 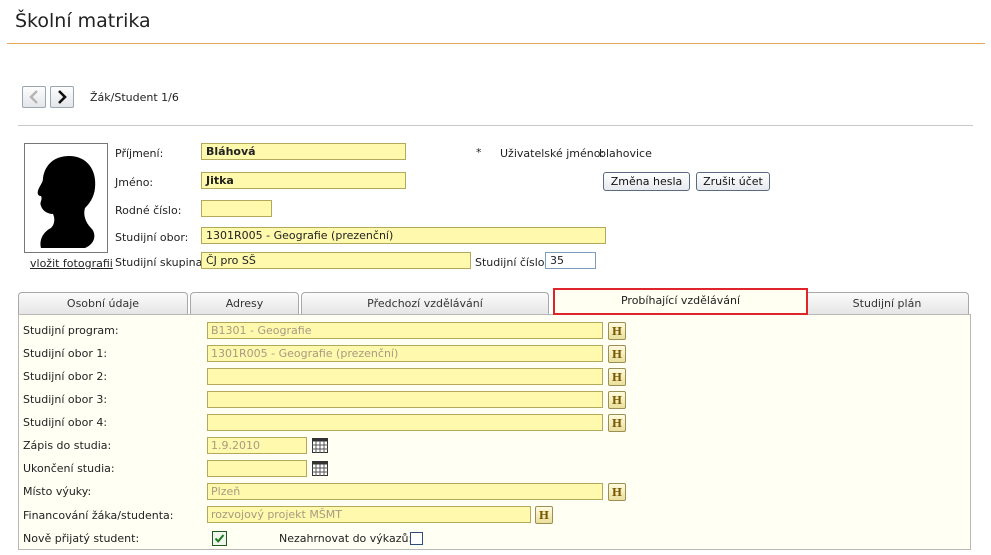 What do you see at coordinates (67, 445) in the screenshot?
I see `enrollment-date-label: Zápis do studia:` at bounding box center [67, 445].